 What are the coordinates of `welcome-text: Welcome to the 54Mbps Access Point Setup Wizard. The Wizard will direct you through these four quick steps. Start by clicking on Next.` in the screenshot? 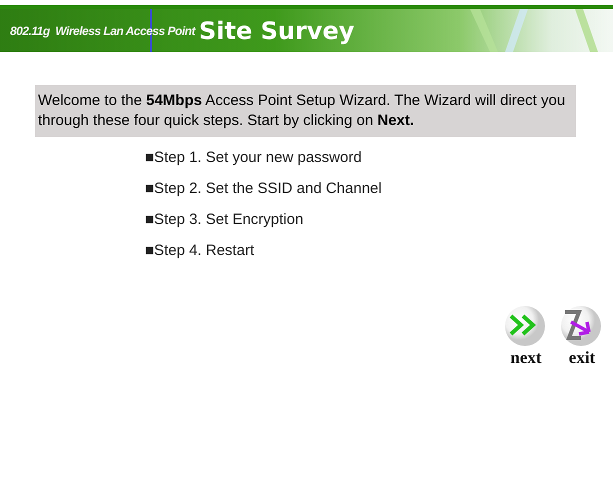 It's located at (305, 111).